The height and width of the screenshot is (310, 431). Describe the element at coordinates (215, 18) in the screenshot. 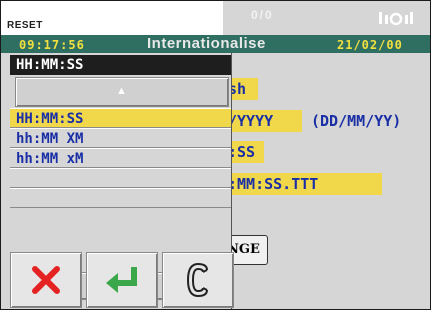

I see `top-bar: RESET 0/0` at that location.